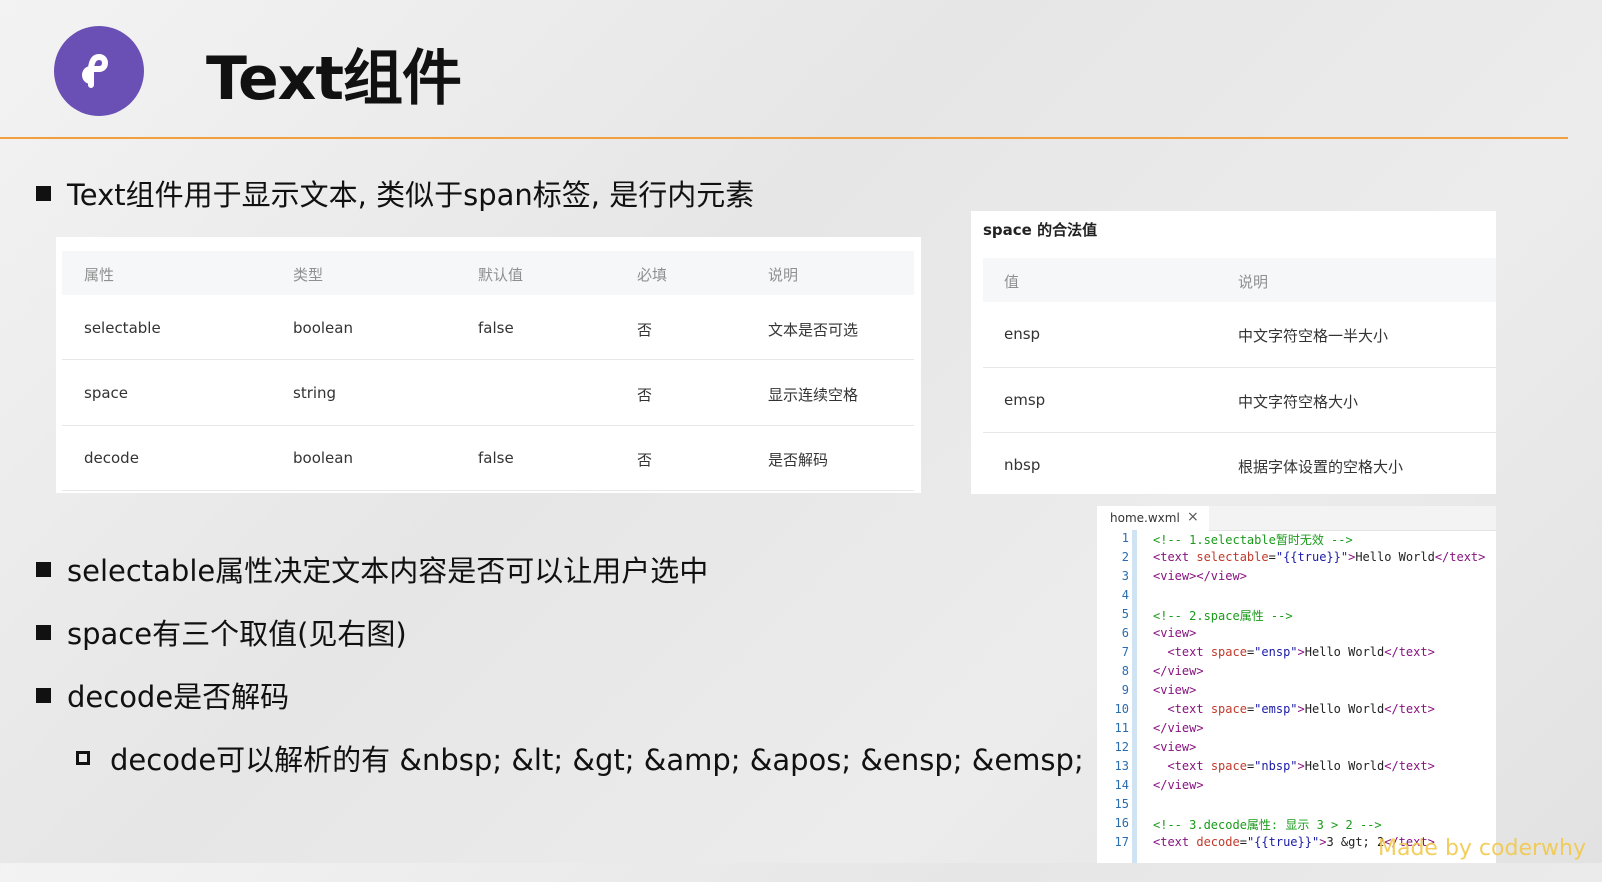 This screenshot has width=1602, height=882. Describe the element at coordinates (1125, 595) in the screenshot. I see `line-number: 4` at that location.